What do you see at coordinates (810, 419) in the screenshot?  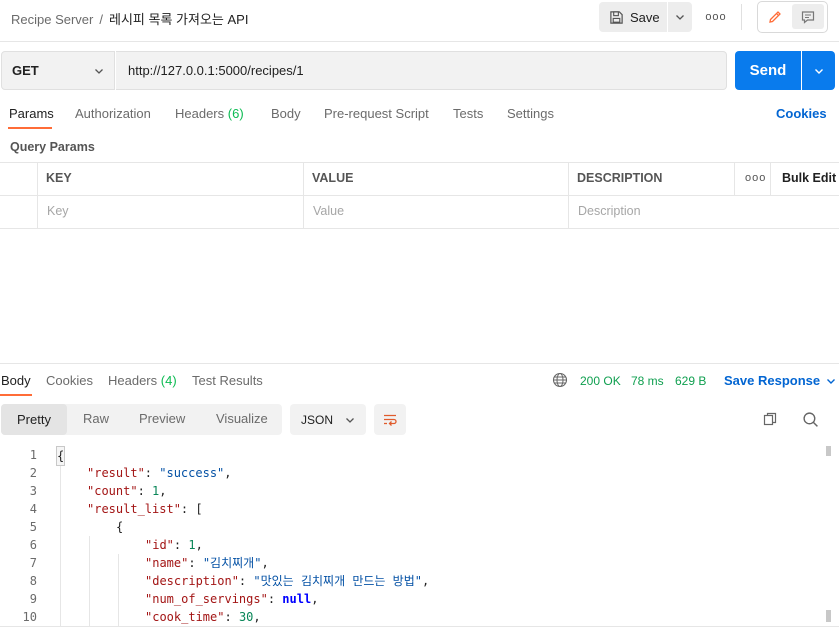 I see `search-icon` at bounding box center [810, 419].